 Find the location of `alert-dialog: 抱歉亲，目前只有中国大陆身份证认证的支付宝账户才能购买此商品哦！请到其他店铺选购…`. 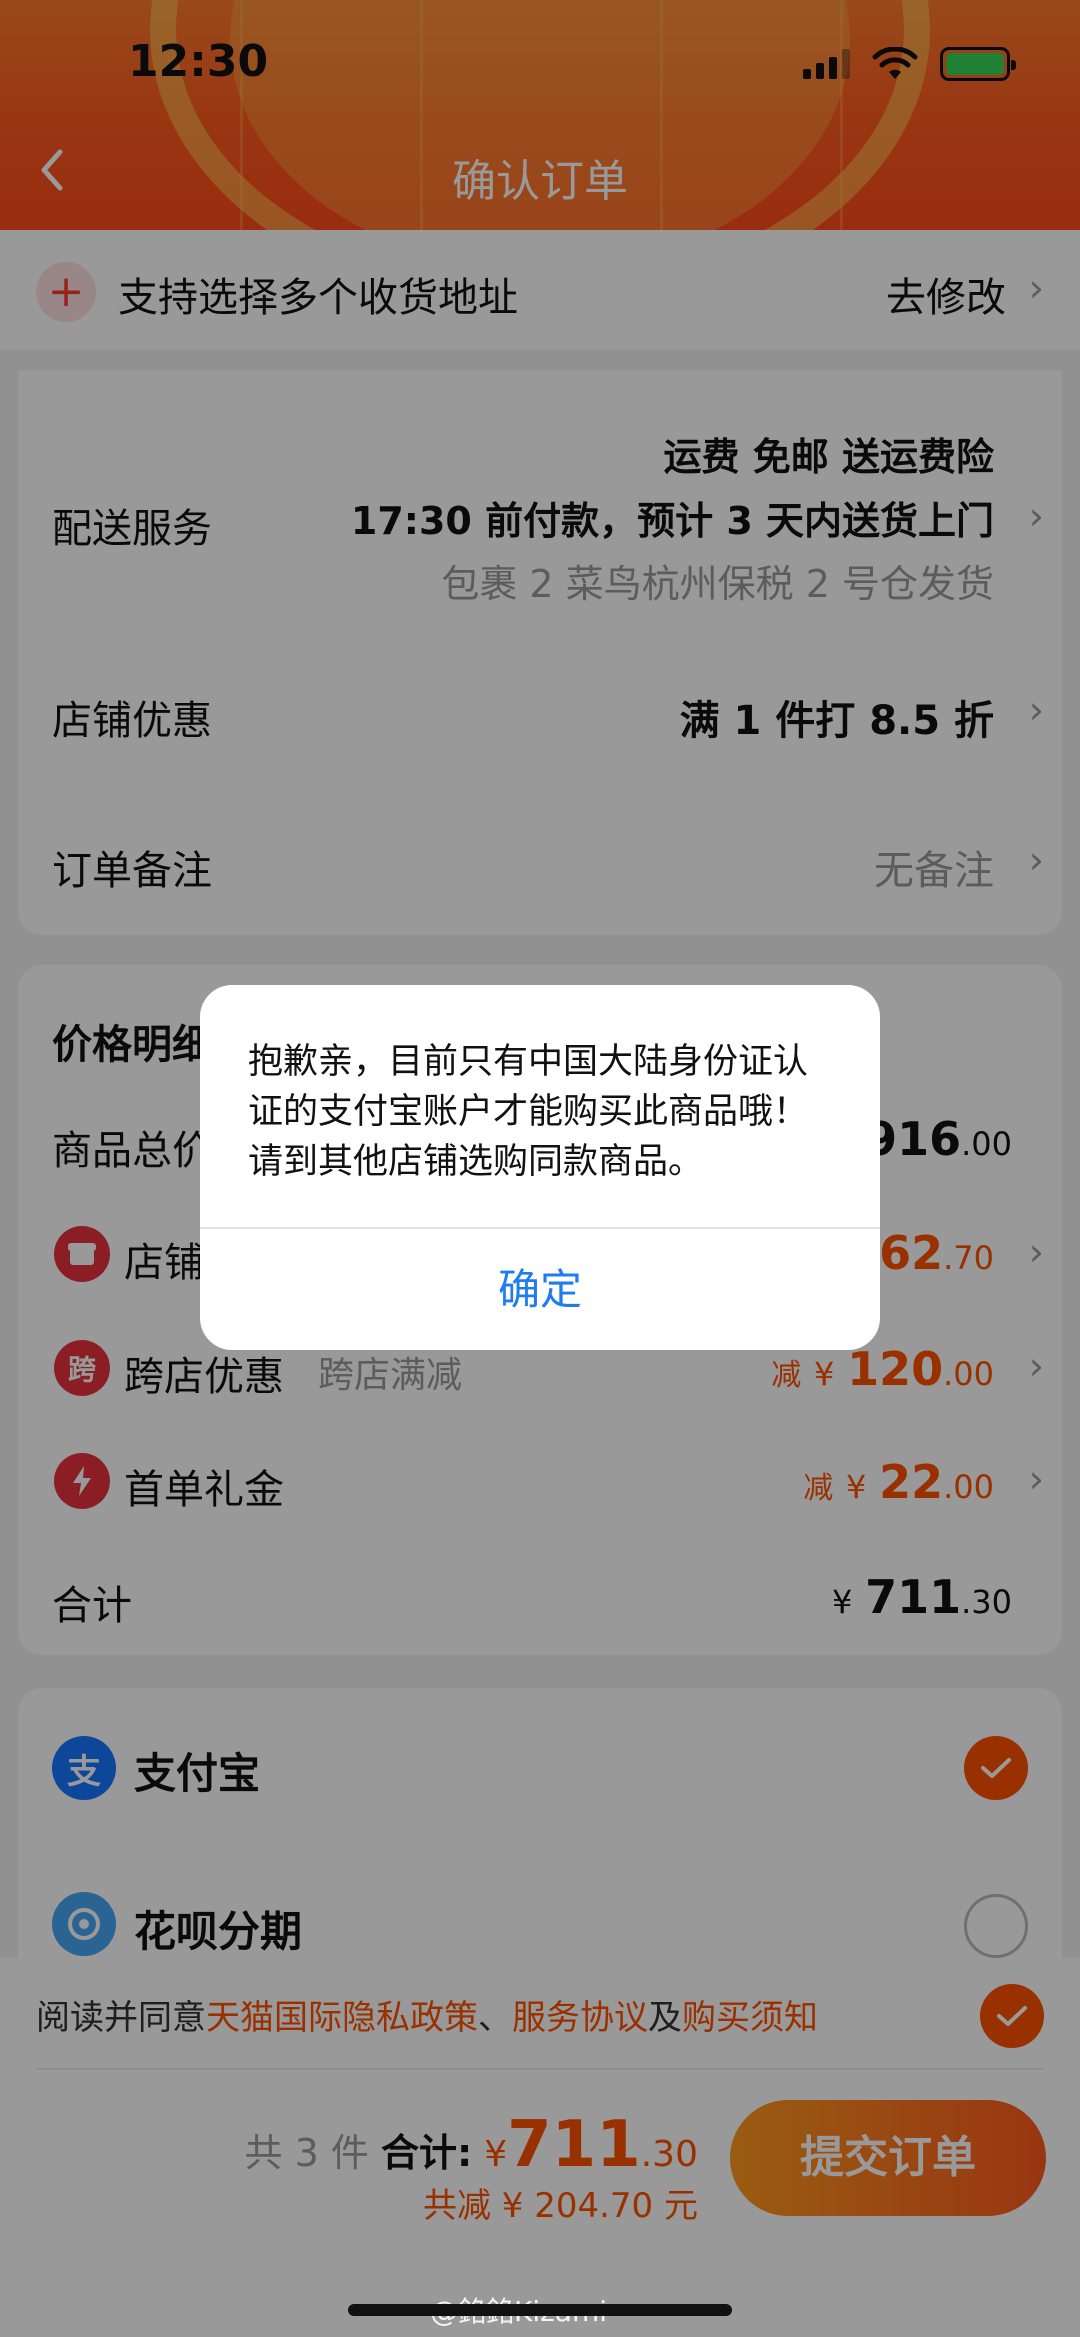

alert-dialog: 抱歉亲，目前只有中国大陆身份证认证的支付宝账户才能购买此商品哦！请到其他店铺选购… is located at coordinates (540, 1167).